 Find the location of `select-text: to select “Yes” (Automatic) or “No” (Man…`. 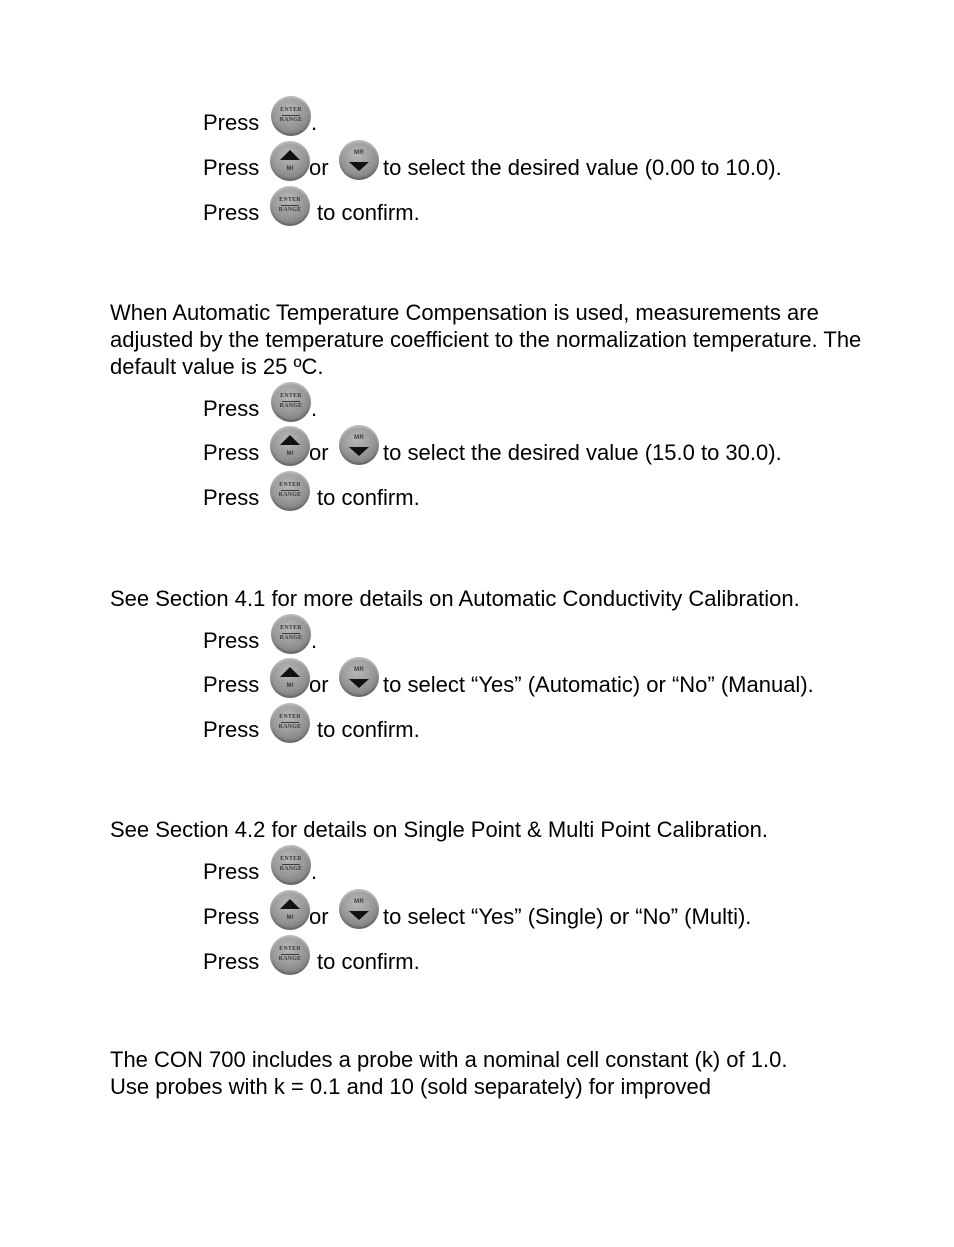

select-text: to select “Yes” (Automatic) or “No” (Man… is located at coordinates (598, 684).